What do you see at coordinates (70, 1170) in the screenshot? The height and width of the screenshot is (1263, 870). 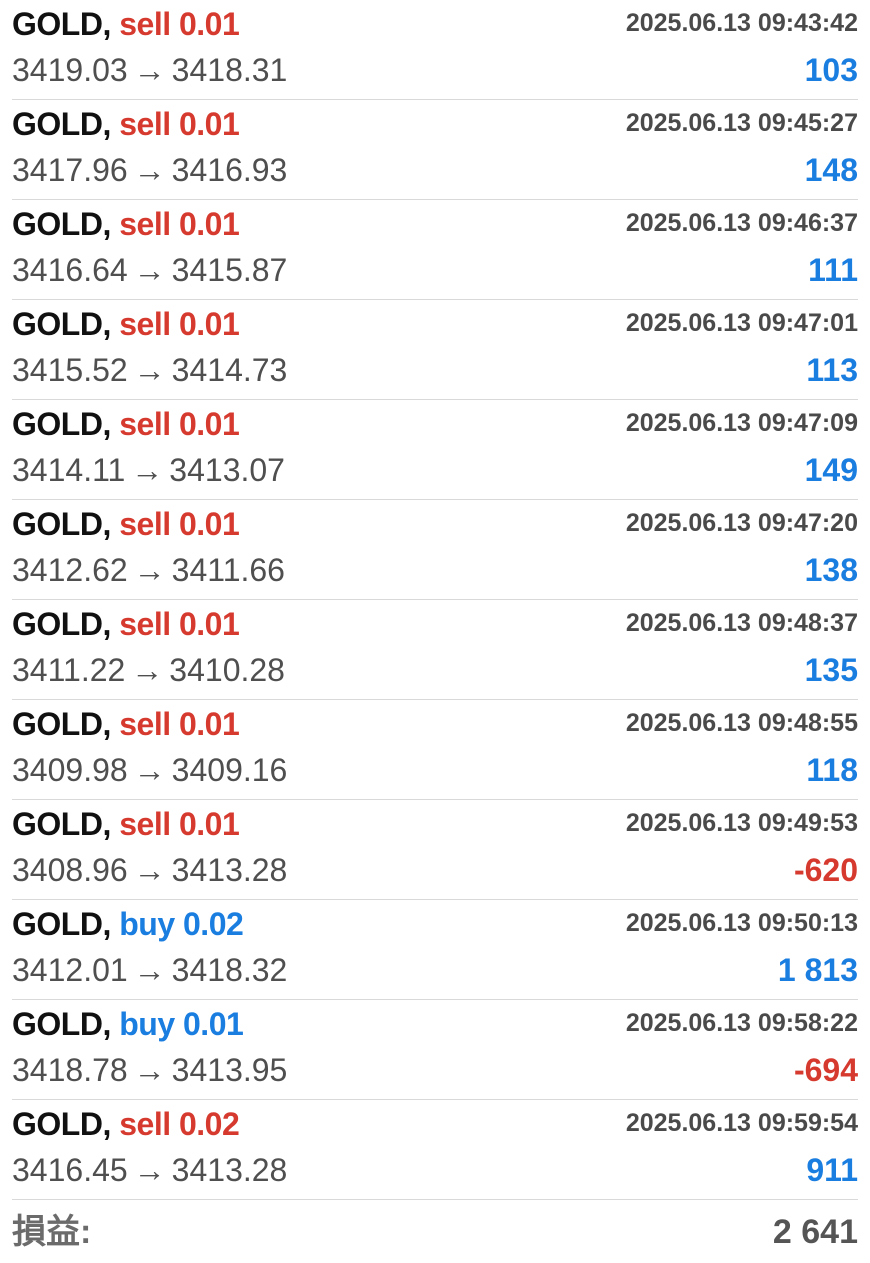 I see `open-price: 3416.45` at bounding box center [70, 1170].